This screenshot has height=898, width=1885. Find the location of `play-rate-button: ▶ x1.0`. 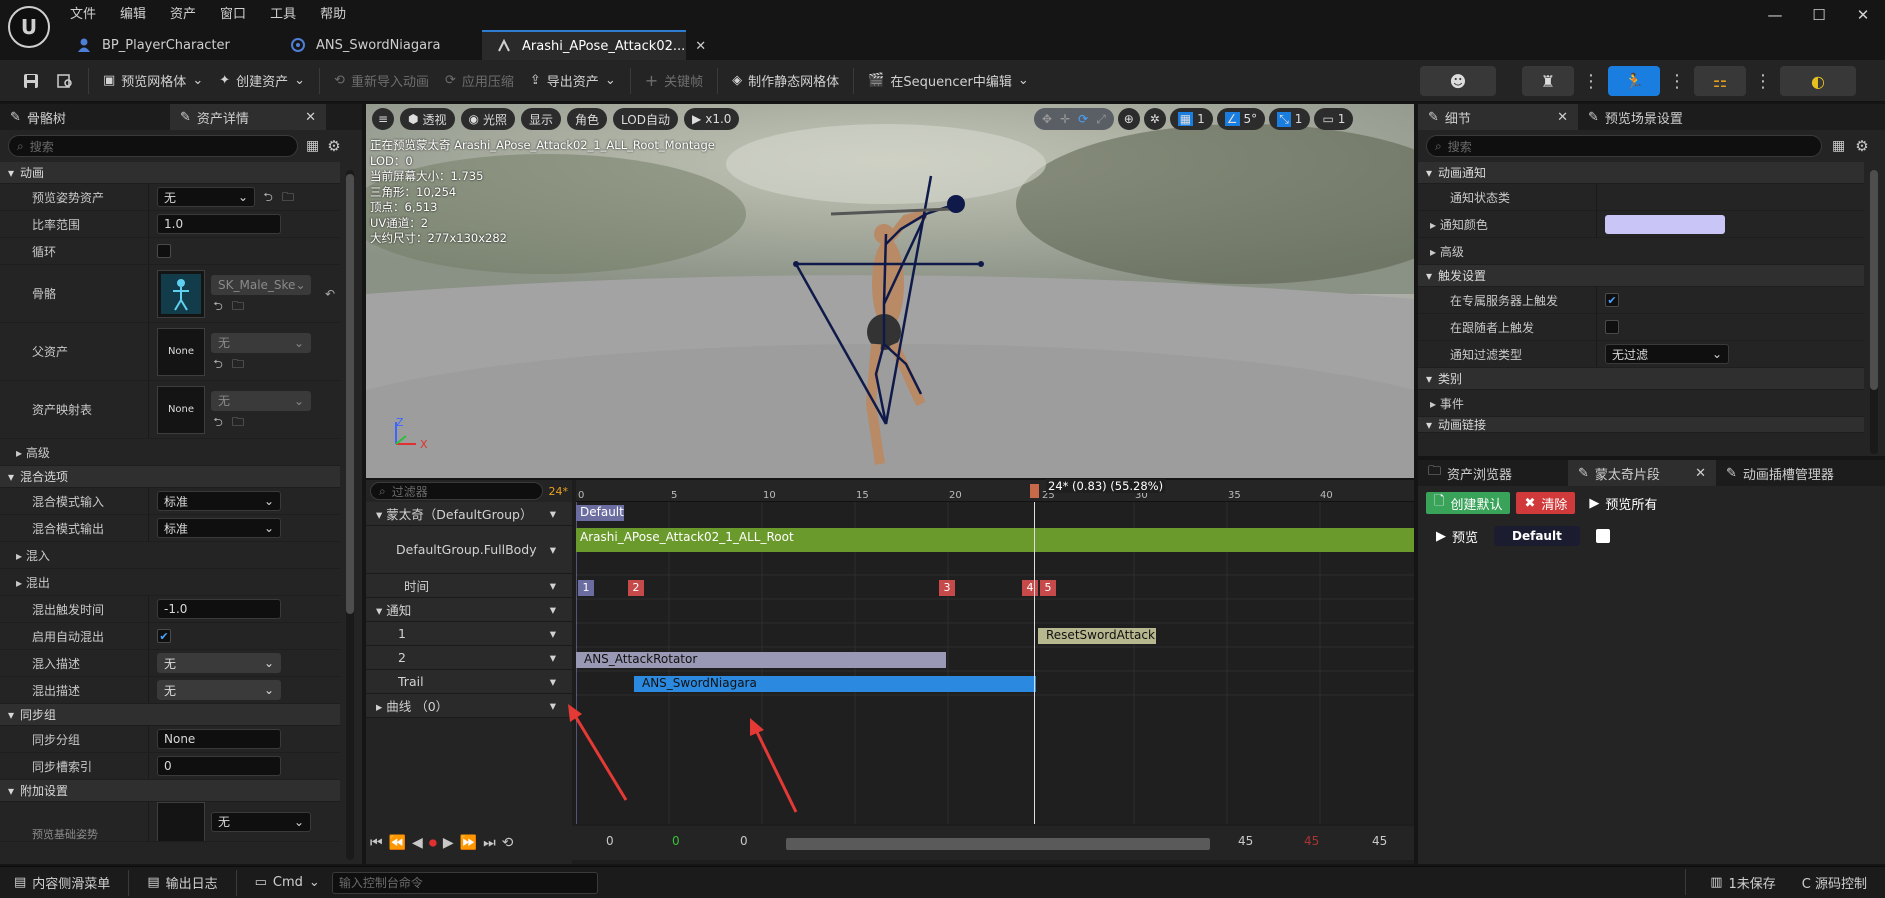

play-rate-button: ▶ x1.0 is located at coordinates (711, 119).